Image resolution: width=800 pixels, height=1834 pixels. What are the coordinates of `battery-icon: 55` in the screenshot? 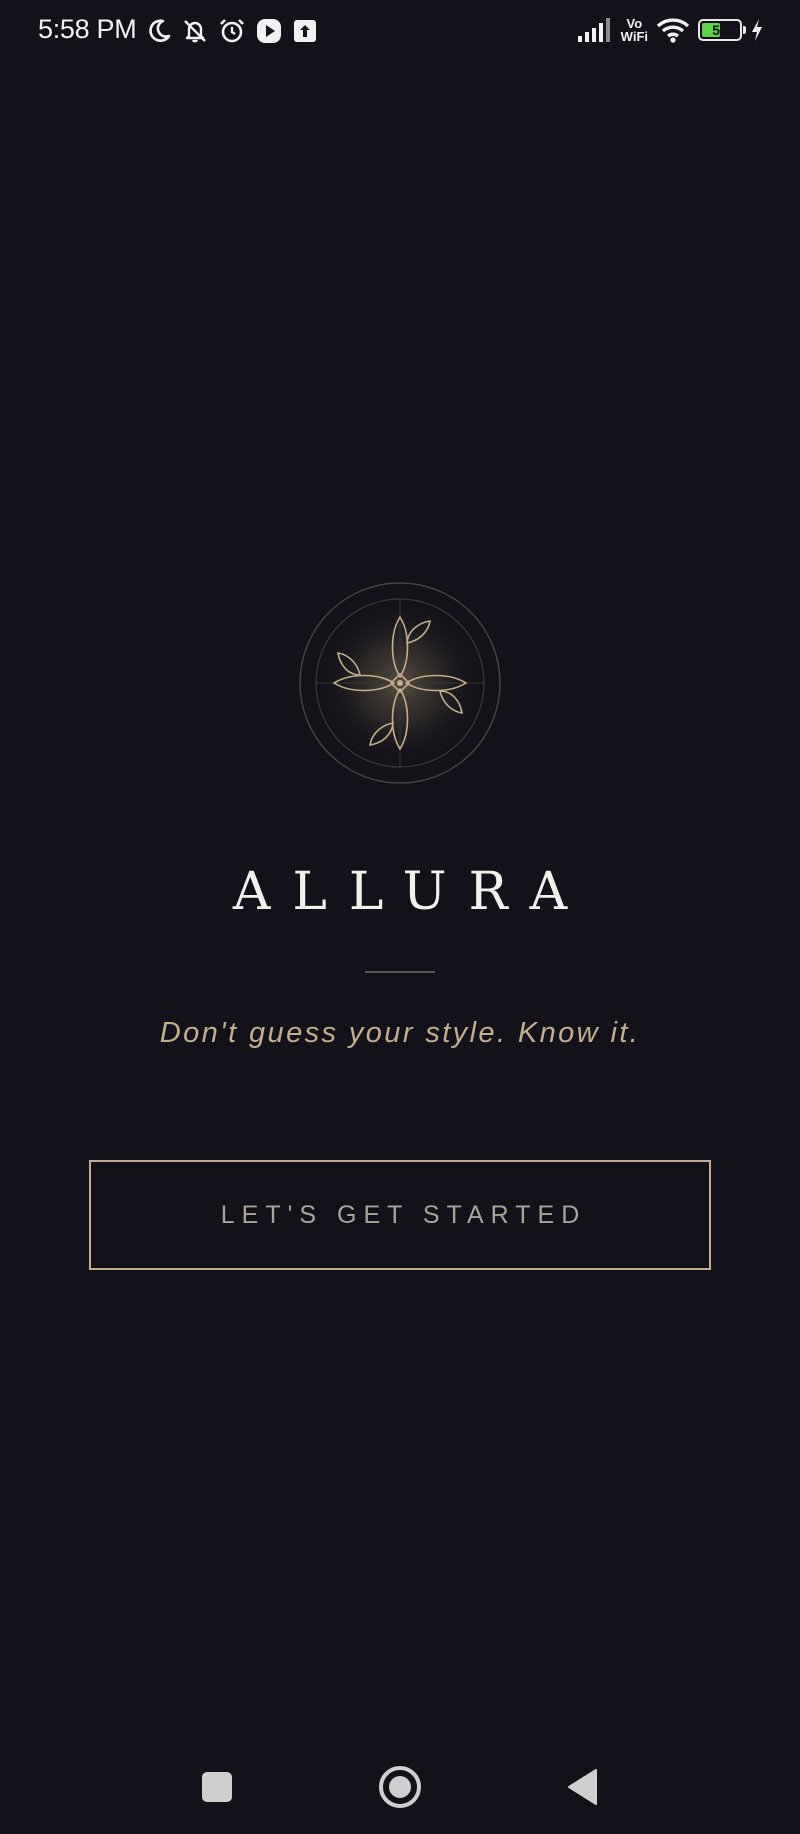 It's located at (722, 30).